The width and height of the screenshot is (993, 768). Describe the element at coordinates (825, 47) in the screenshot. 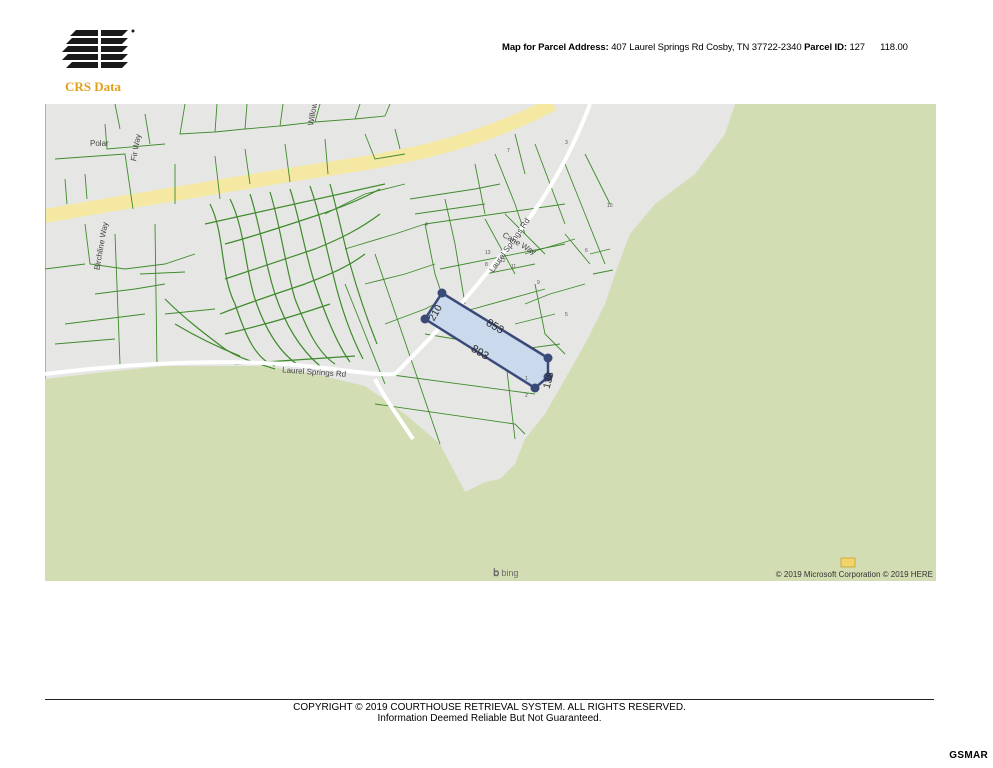

I see `parcel-id-label: Parcel ID:` at that location.